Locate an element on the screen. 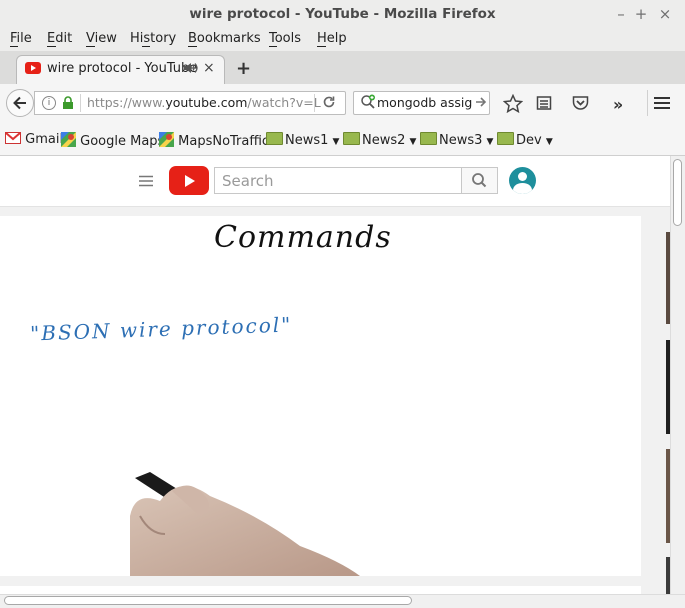  youtube-search-input: Search is located at coordinates (338, 180).